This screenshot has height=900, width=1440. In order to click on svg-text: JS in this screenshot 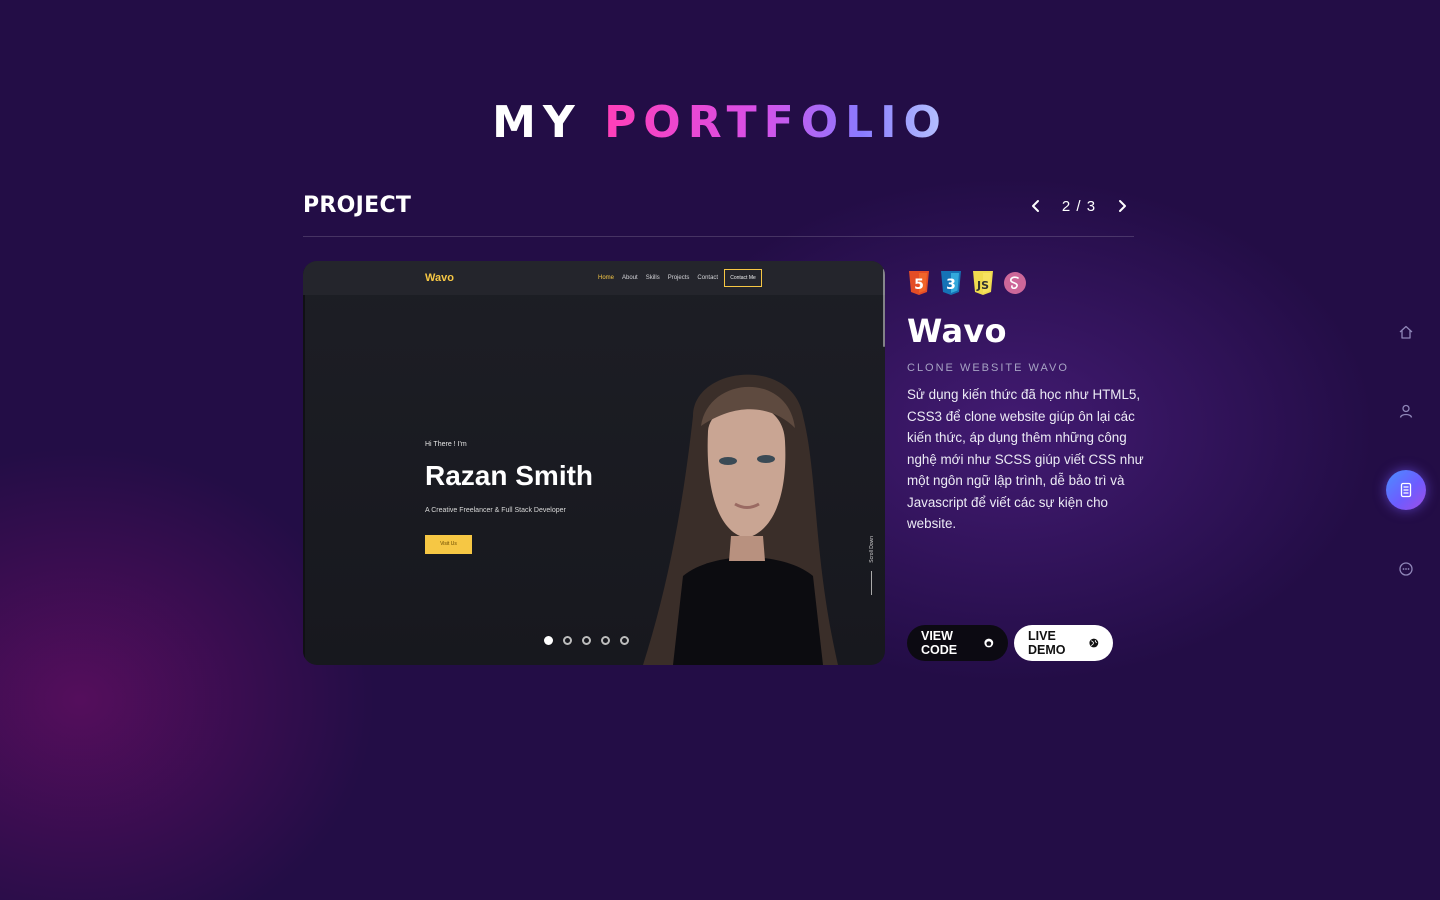, I will do `click(982, 285)`.